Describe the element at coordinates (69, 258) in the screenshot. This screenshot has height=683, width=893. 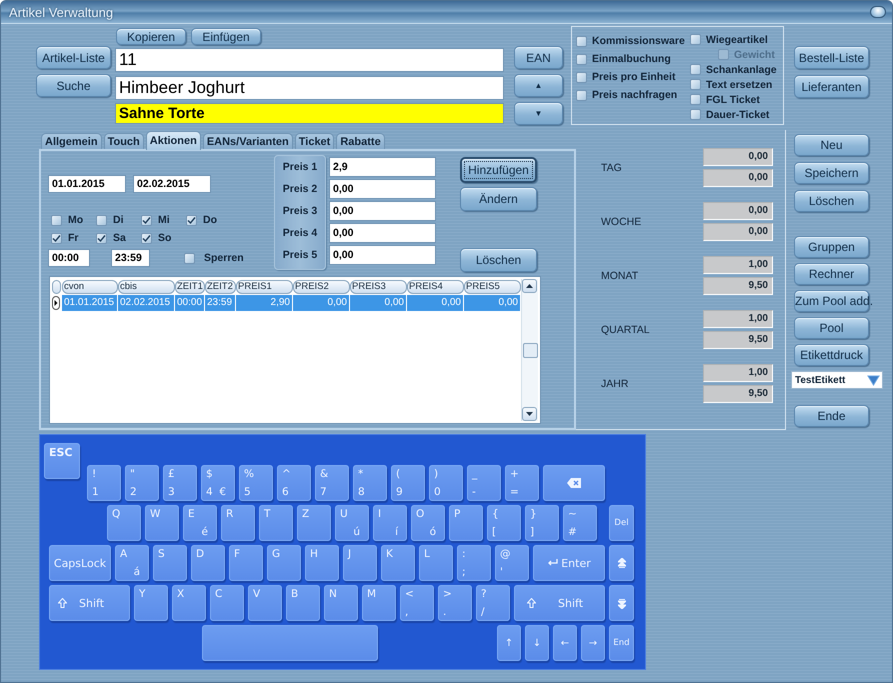
I see `time-from-field: 00:00` at that location.